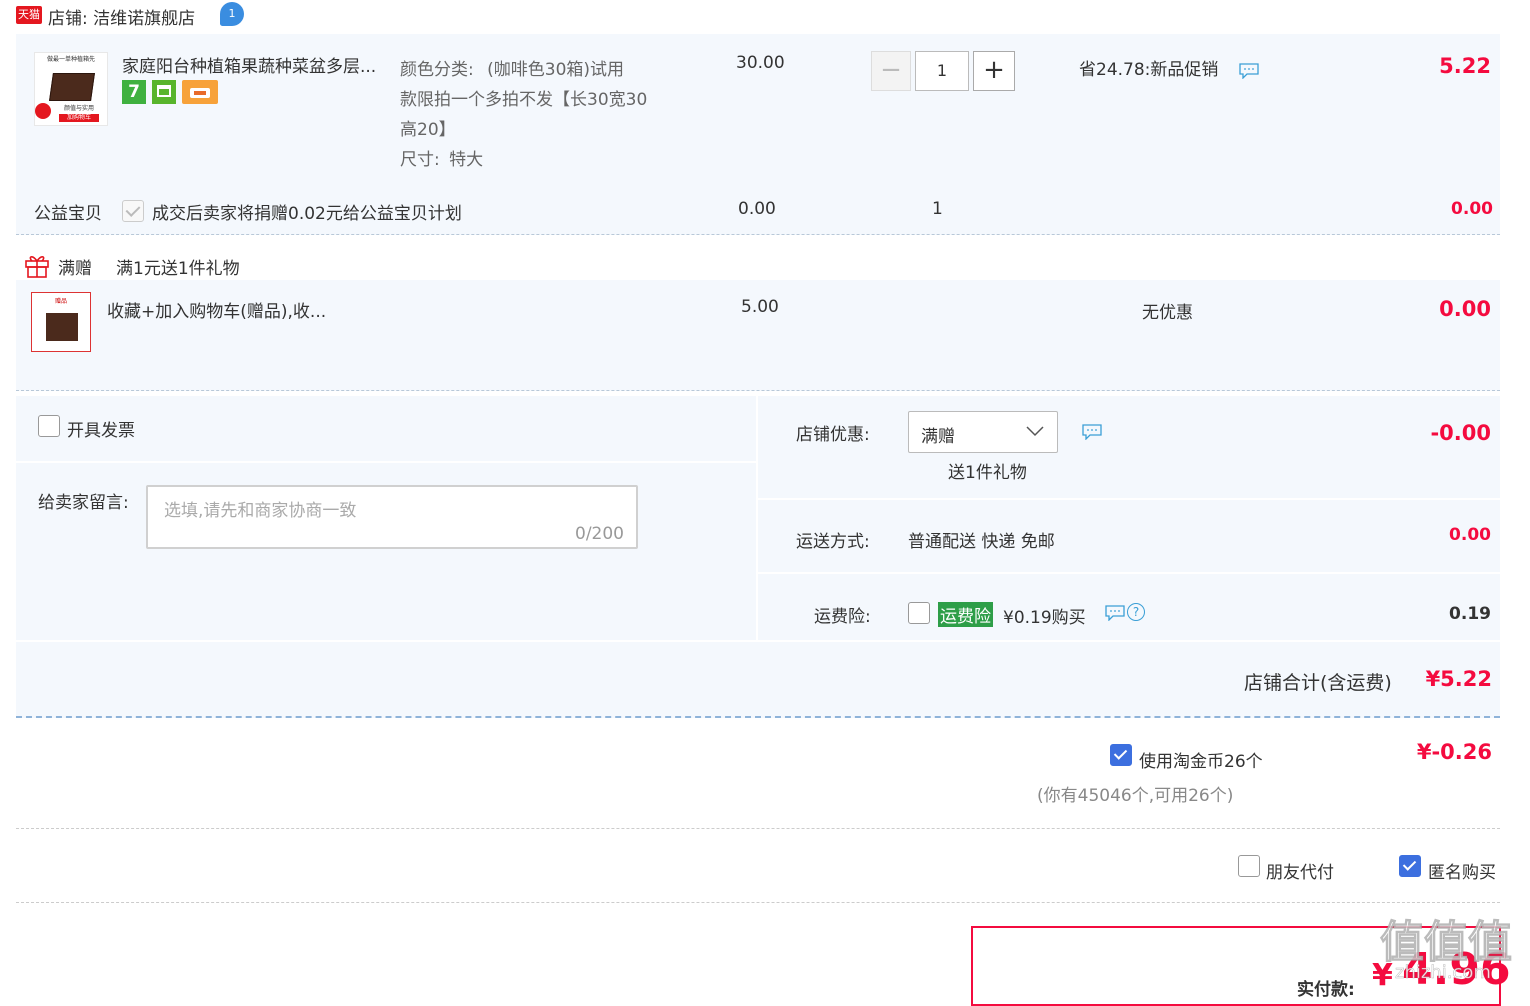  I want to click on gift-price: 5.00, so click(760, 307).